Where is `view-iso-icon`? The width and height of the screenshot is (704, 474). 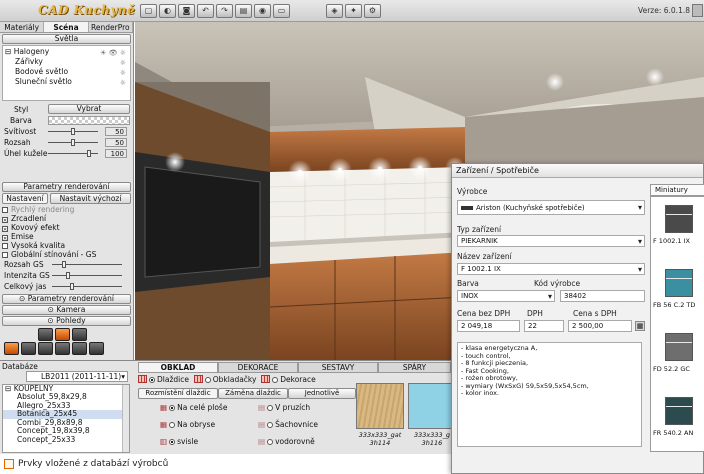 view-iso-icon is located at coordinates (79, 348).